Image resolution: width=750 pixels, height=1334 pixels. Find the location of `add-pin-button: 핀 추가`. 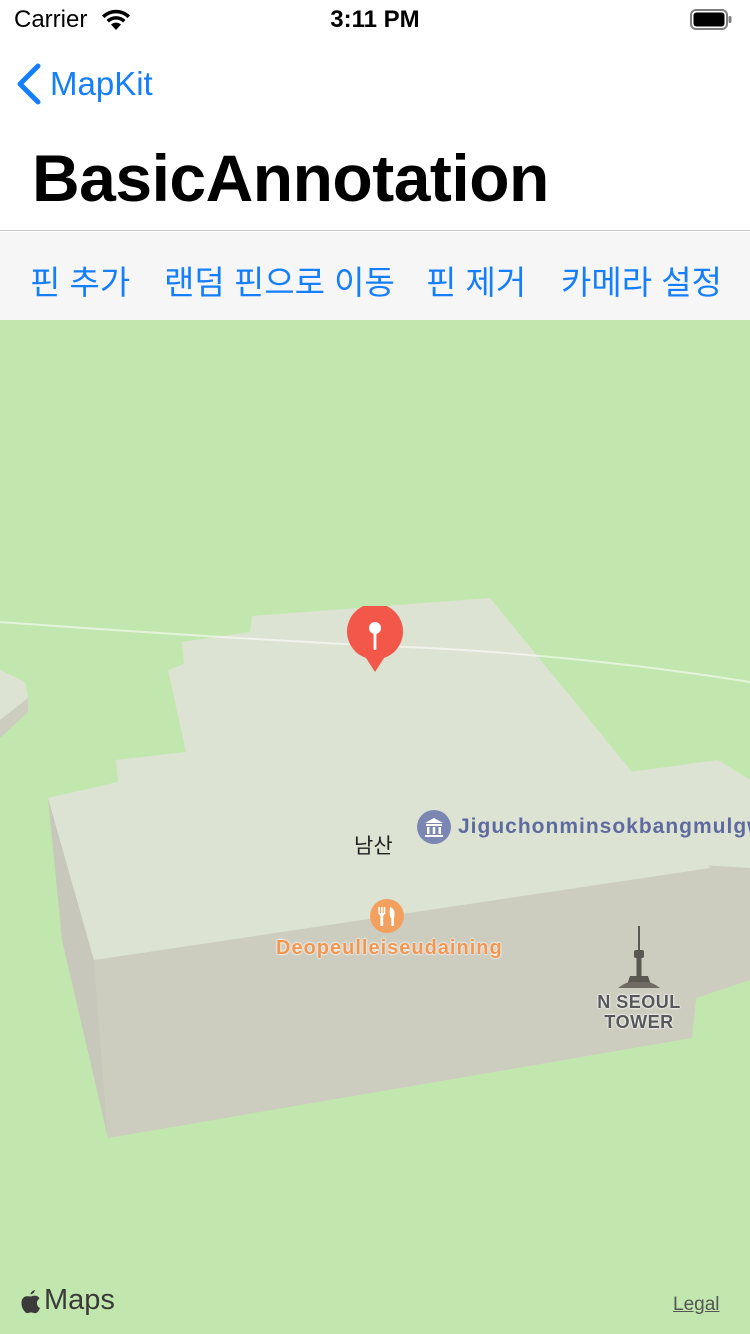

add-pin-button: 핀 추가 is located at coordinates (80, 280).